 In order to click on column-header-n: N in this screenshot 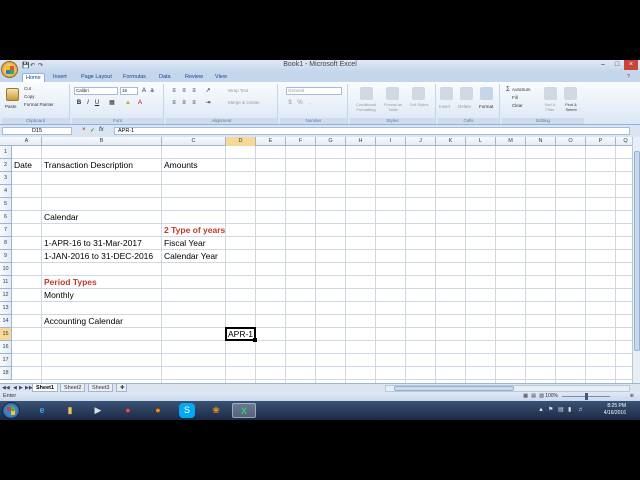, I will do `click(541, 141)`.